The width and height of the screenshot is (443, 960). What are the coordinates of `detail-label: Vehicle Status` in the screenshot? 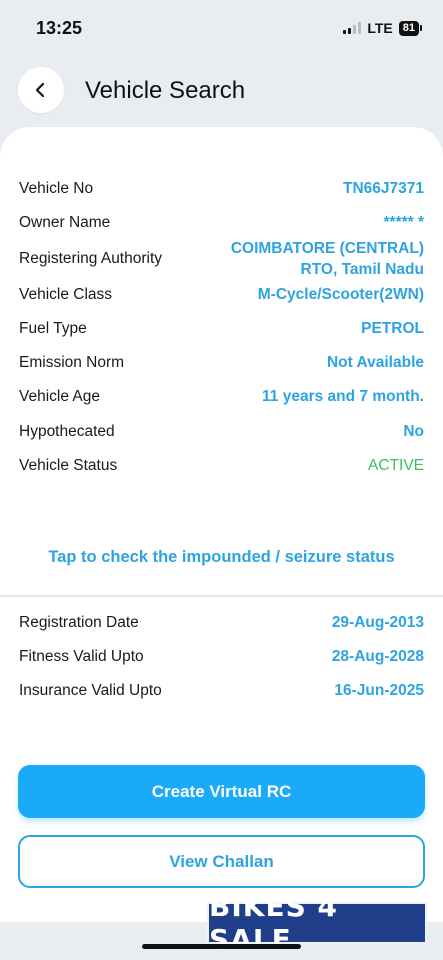 It's located at (68, 465).